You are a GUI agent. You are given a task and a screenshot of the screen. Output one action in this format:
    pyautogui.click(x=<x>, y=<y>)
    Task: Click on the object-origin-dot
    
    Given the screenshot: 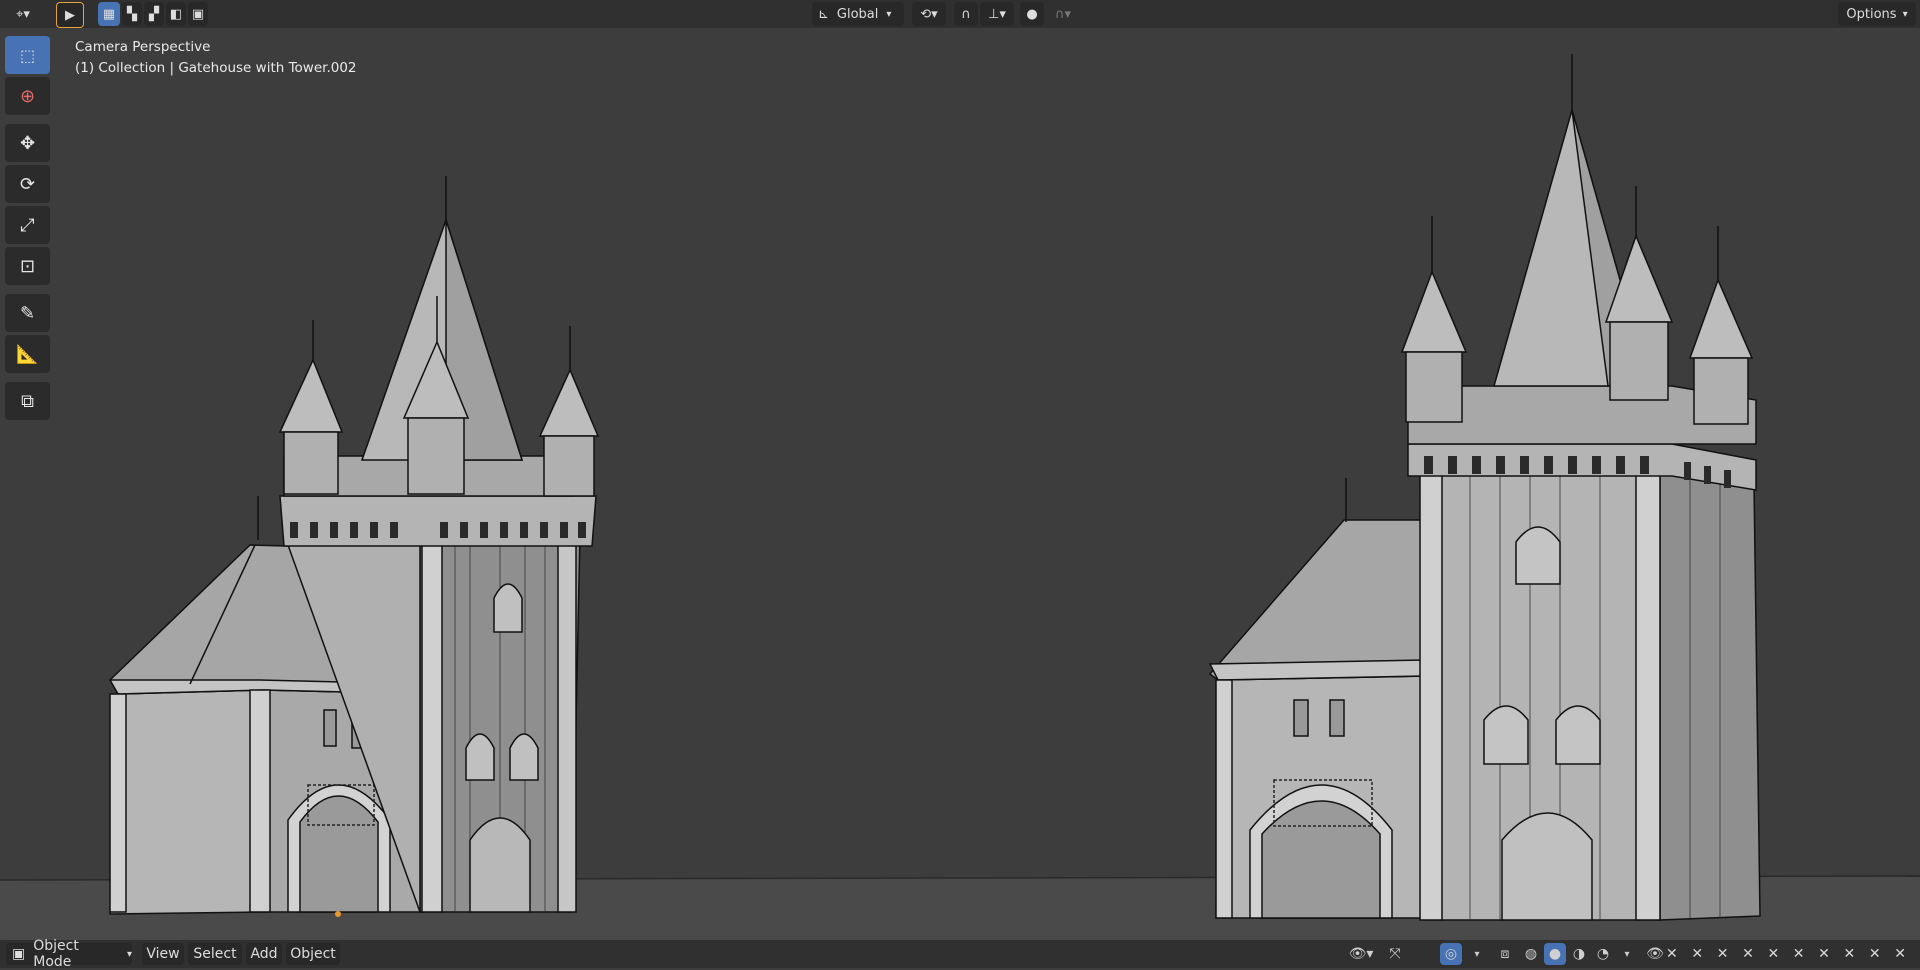 What is the action you would take?
    pyautogui.click(x=338, y=914)
    